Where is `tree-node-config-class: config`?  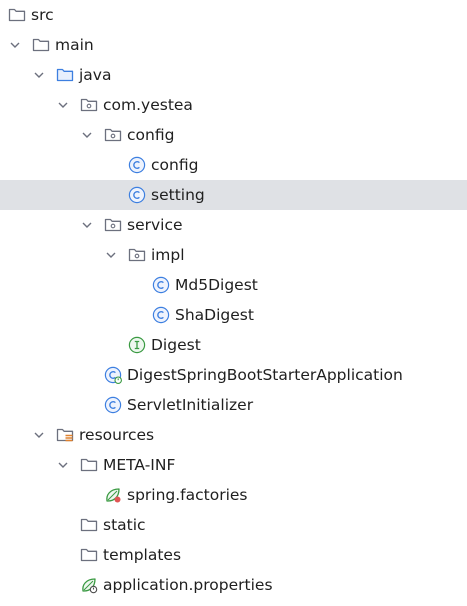
tree-node-config-class: config is located at coordinates (233, 165).